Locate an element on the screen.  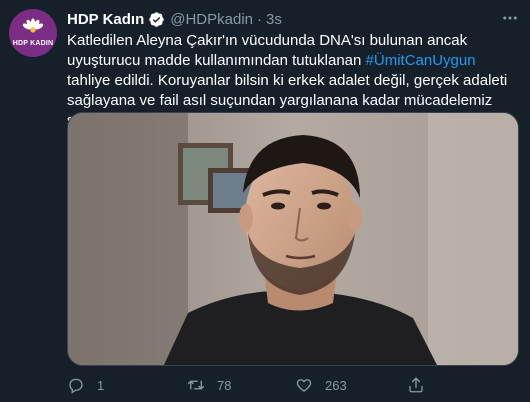
heart-icon is located at coordinates (304, 385).